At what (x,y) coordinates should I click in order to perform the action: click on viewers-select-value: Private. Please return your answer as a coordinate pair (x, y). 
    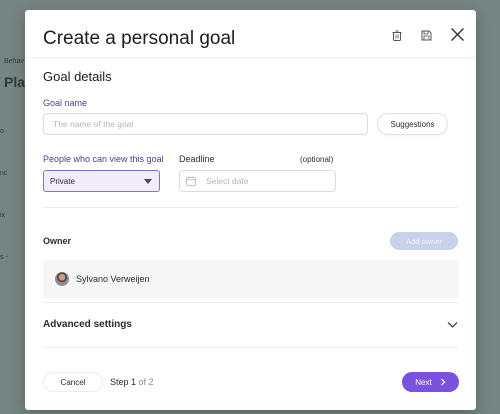
    Looking at the image, I should click on (62, 181).